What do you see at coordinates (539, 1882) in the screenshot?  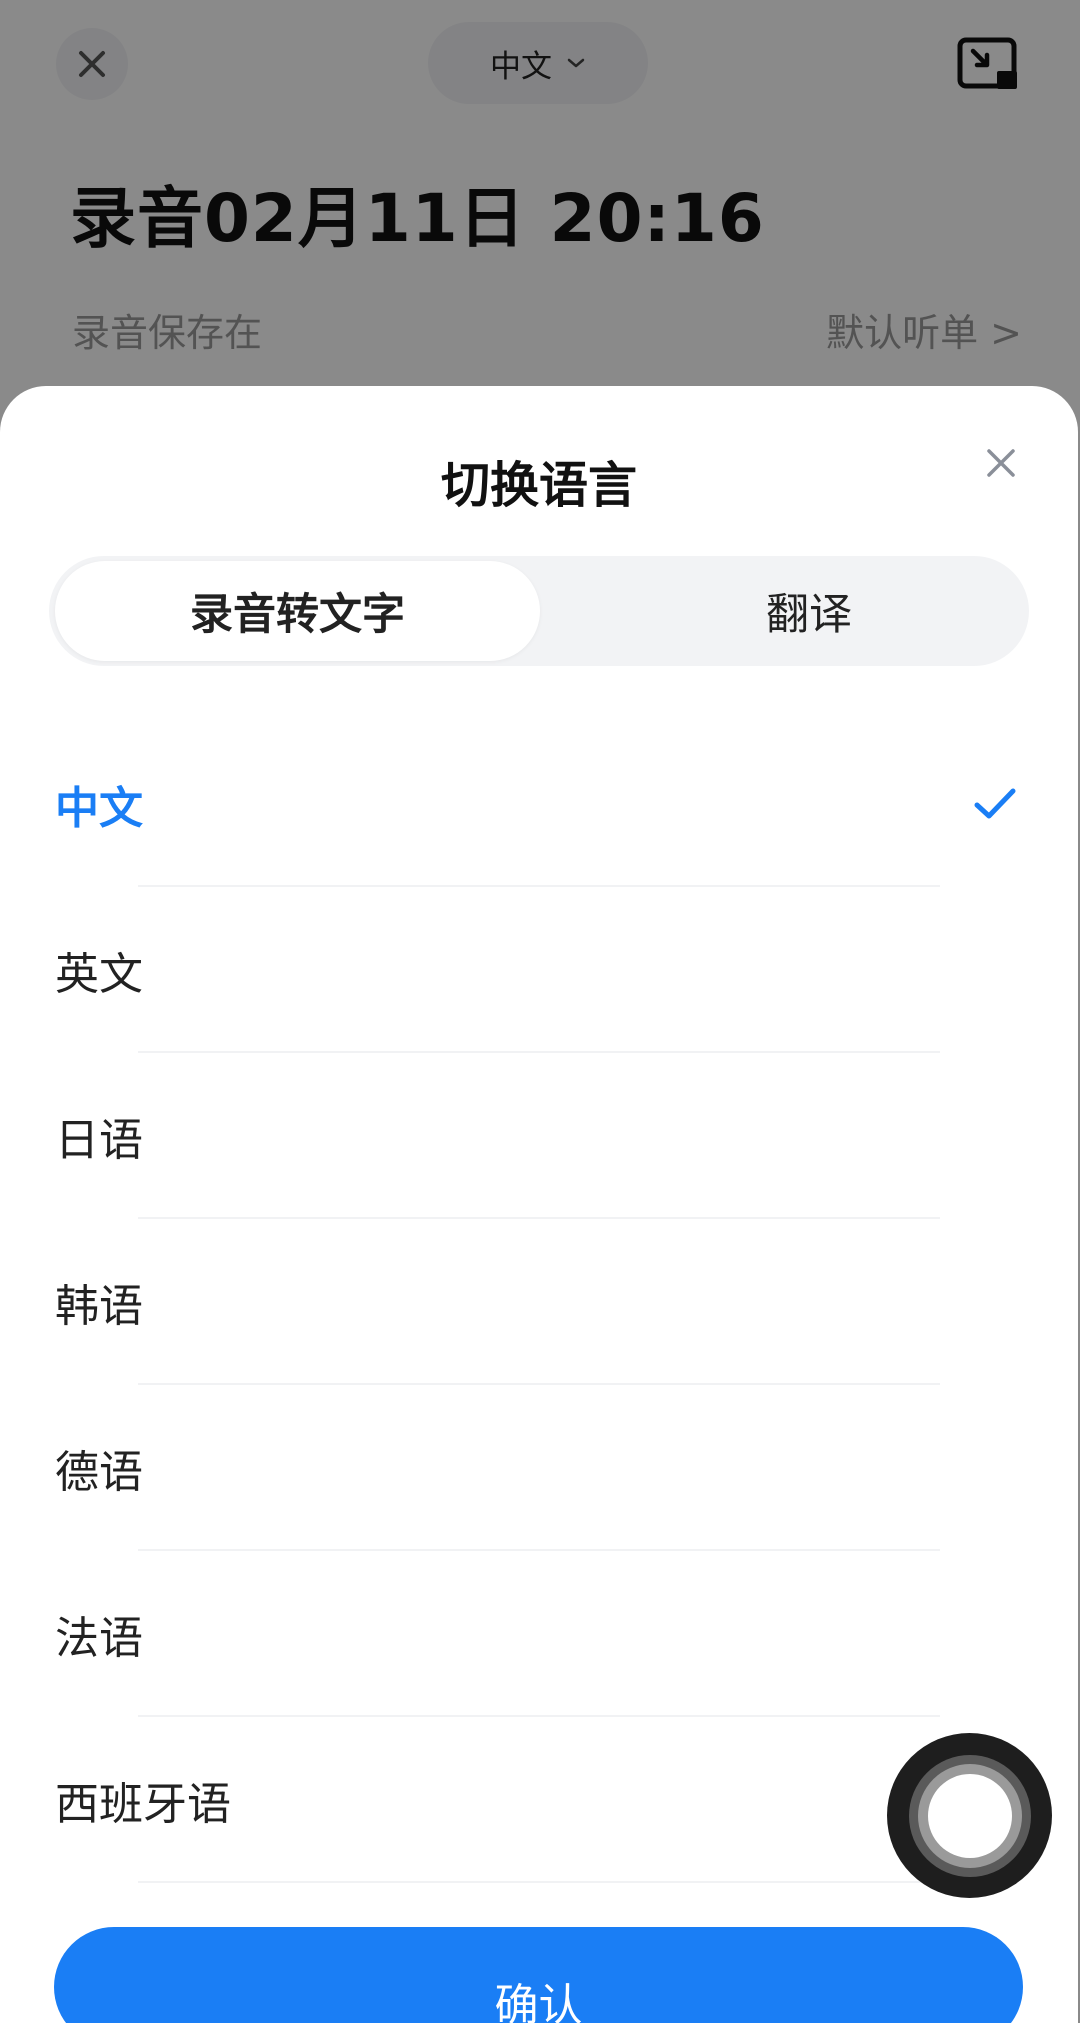 I see `divider` at bounding box center [539, 1882].